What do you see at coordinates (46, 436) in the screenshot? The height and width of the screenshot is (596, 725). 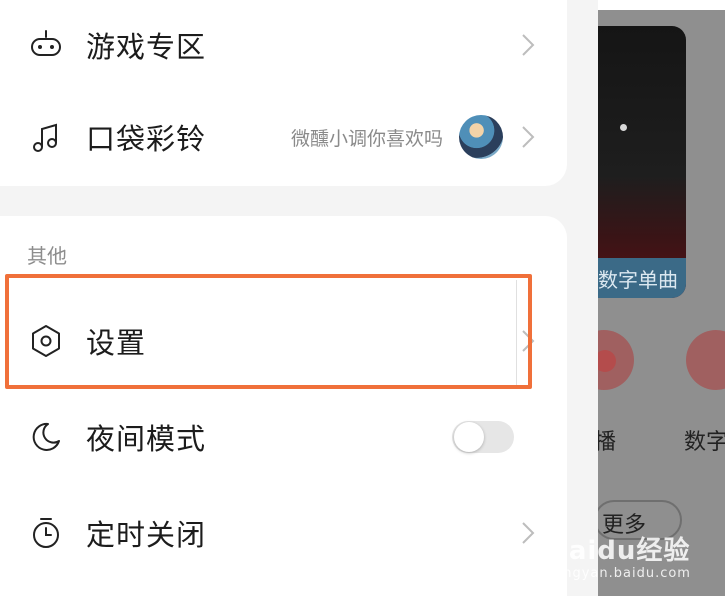 I see `moon-icon` at bounding box center [46, 436].